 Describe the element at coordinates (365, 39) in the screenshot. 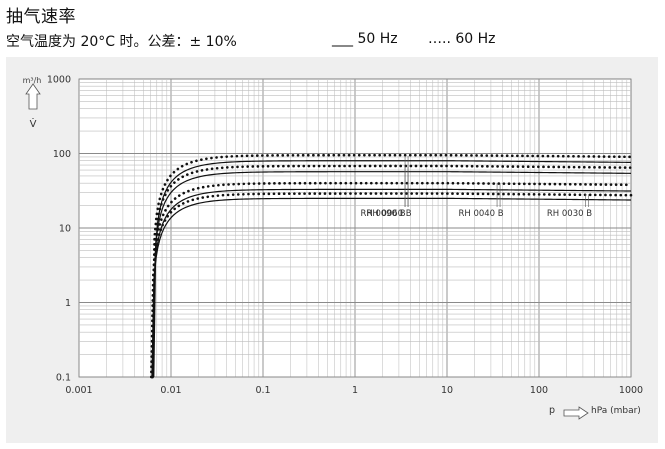

I see `legend-50hz: ___ 50 Hz` at that location.